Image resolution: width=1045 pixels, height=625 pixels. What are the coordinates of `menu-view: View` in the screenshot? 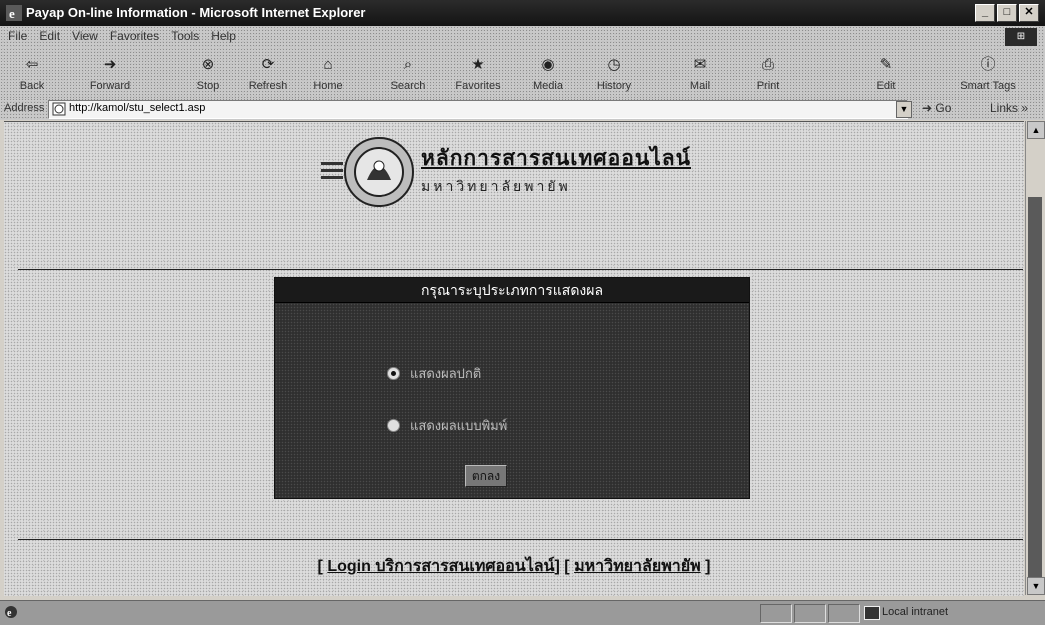 It's located at (85, 36).